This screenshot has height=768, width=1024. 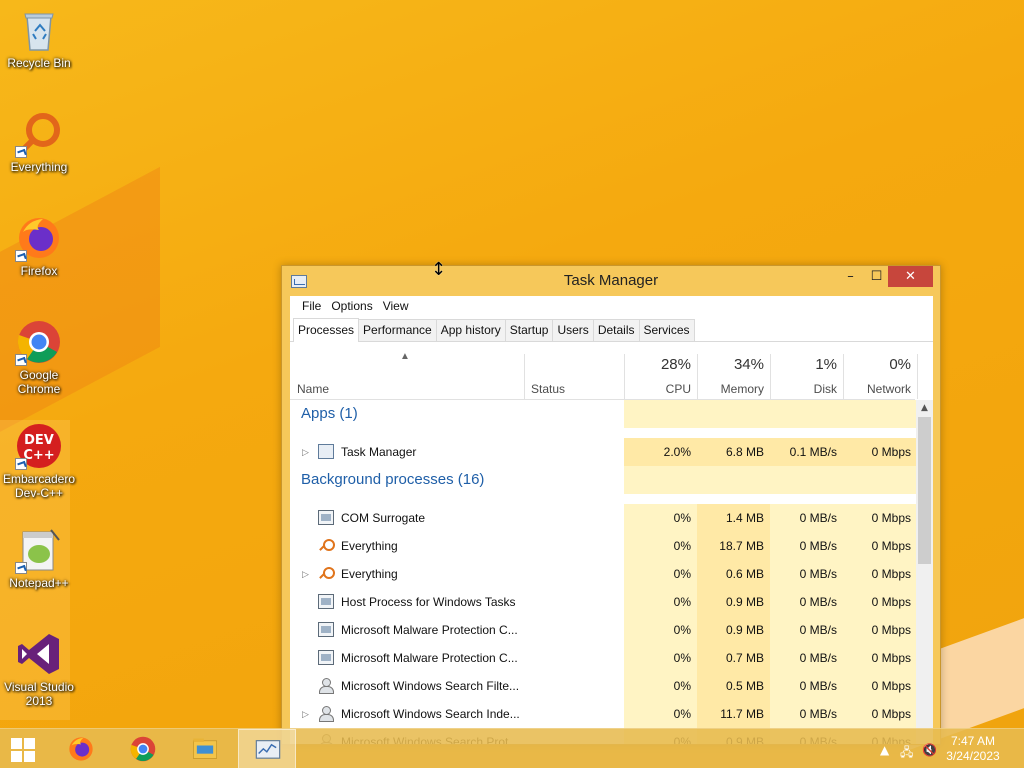 I want to click on menu-options: Options, so click(x=351, y=306).